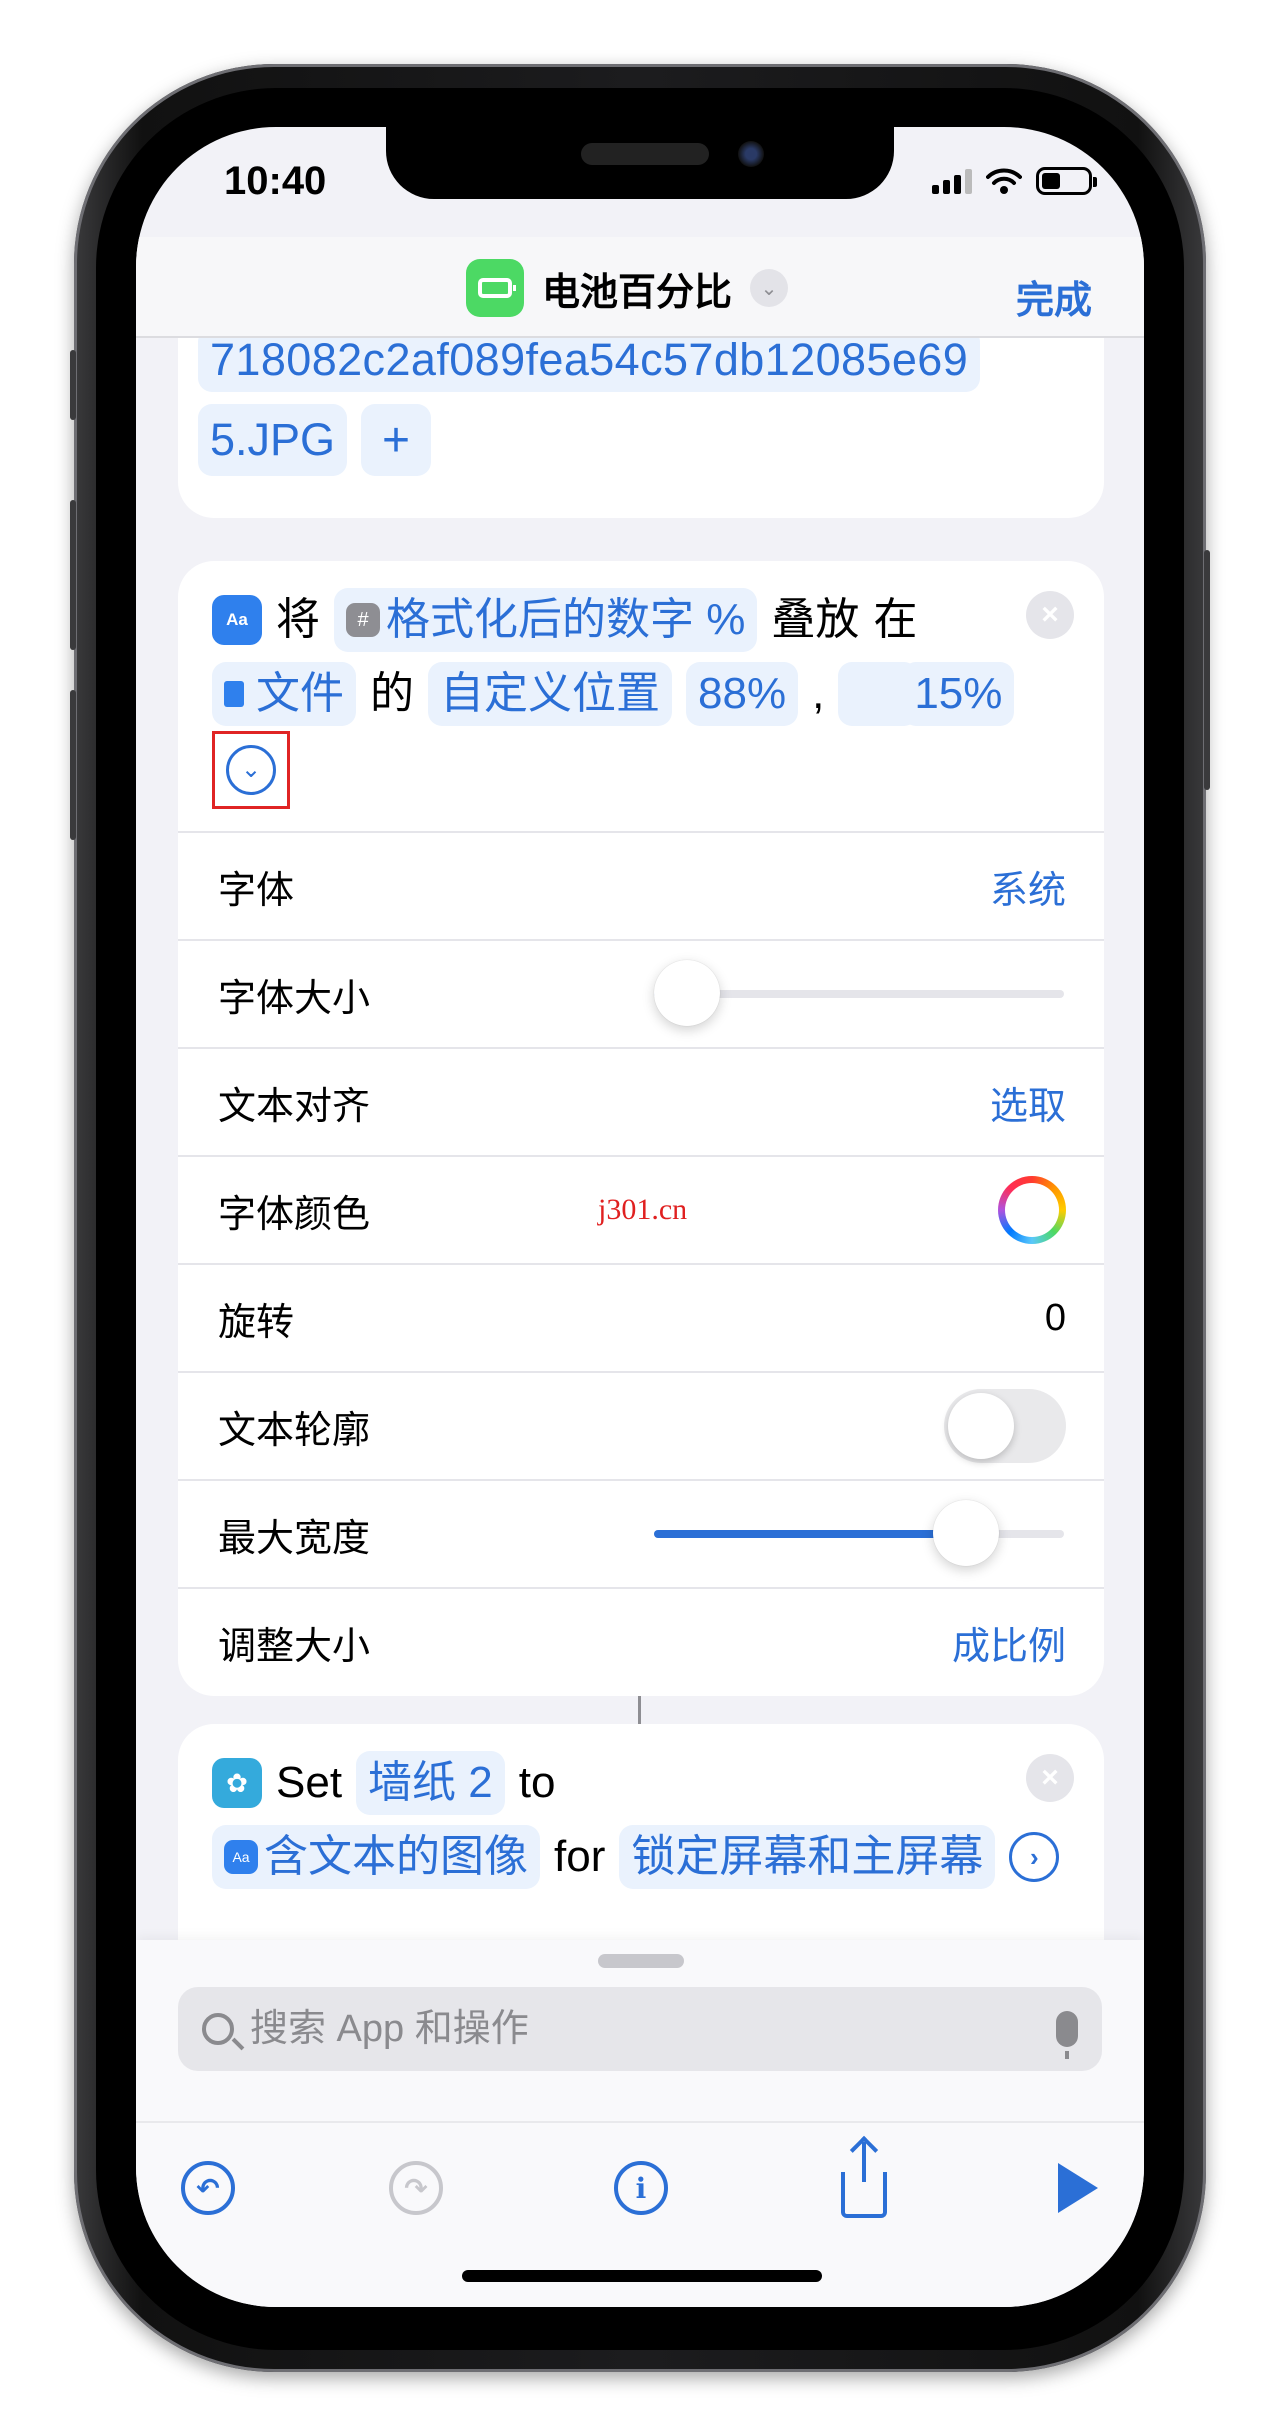 The height and width of the screenshot is (2430, 1280). What do you see at coordinates (641, 1317) in the screenshot?
I see `param-row-rotation: 旋转 0` at bounding box center [641, 1317].